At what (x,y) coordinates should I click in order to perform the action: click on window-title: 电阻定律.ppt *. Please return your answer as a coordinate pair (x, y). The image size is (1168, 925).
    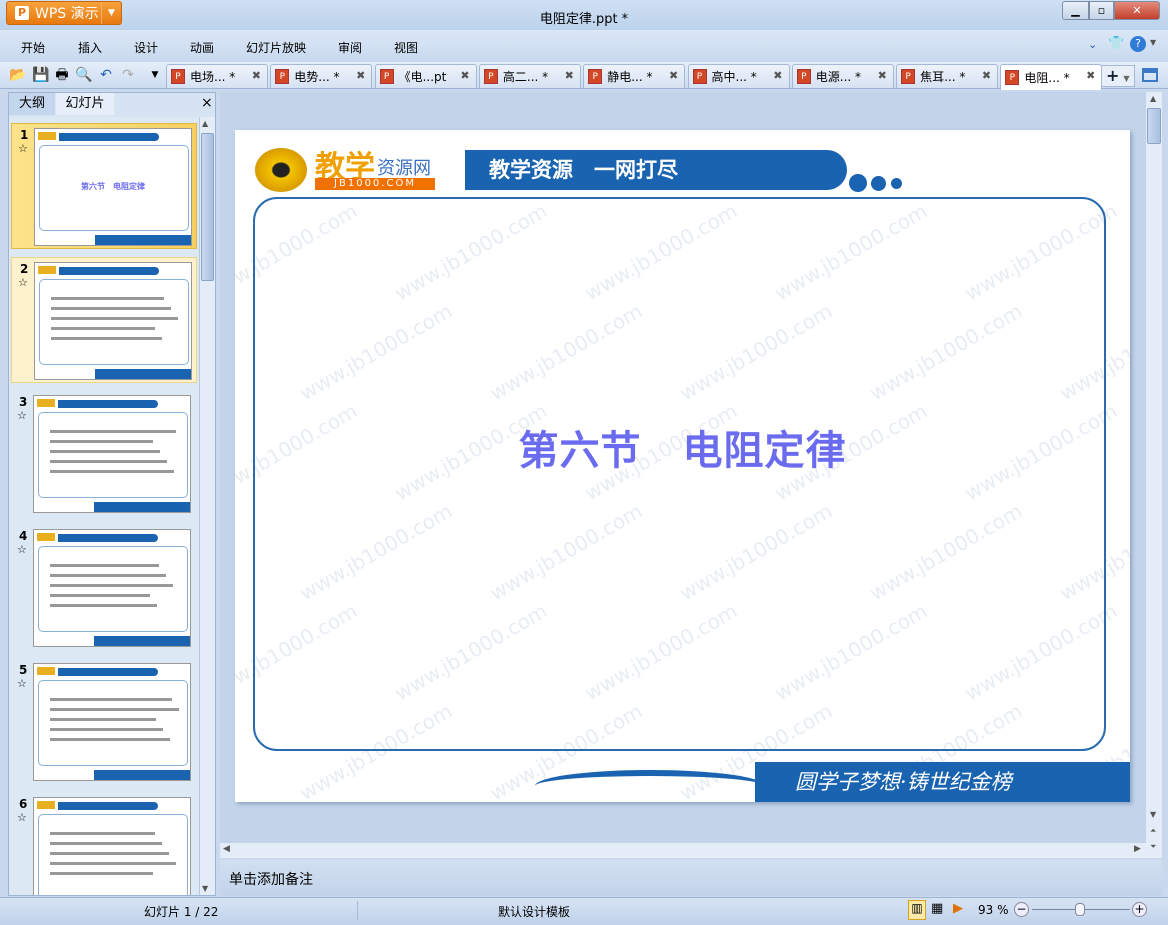
    Looking at the image, I should click on (584, 19).